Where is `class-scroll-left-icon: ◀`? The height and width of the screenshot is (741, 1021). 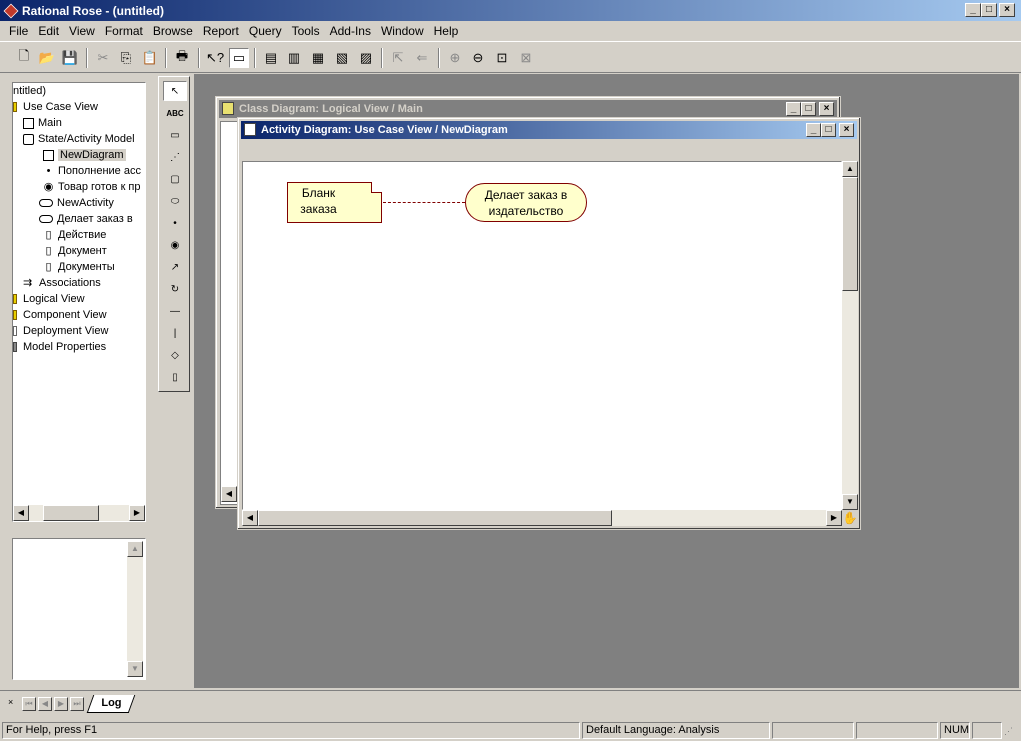 class-scroll-left-icon: ◀ is located at coordinates (229, 494).